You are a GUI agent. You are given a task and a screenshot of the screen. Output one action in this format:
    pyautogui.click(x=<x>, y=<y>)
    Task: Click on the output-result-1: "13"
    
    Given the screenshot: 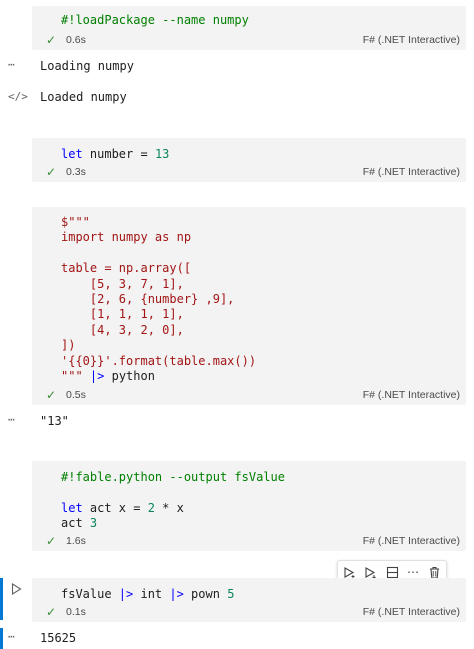 What is the action you would take?
    pyautogui.click(x=54, y=421)
    